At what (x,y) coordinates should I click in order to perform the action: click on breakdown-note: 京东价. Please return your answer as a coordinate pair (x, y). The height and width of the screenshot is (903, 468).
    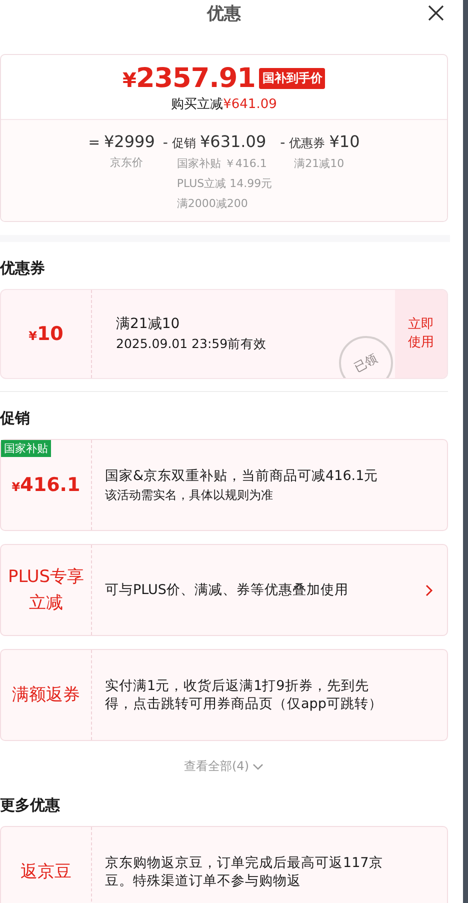
    Looking at the image, I should click on (127, 162).